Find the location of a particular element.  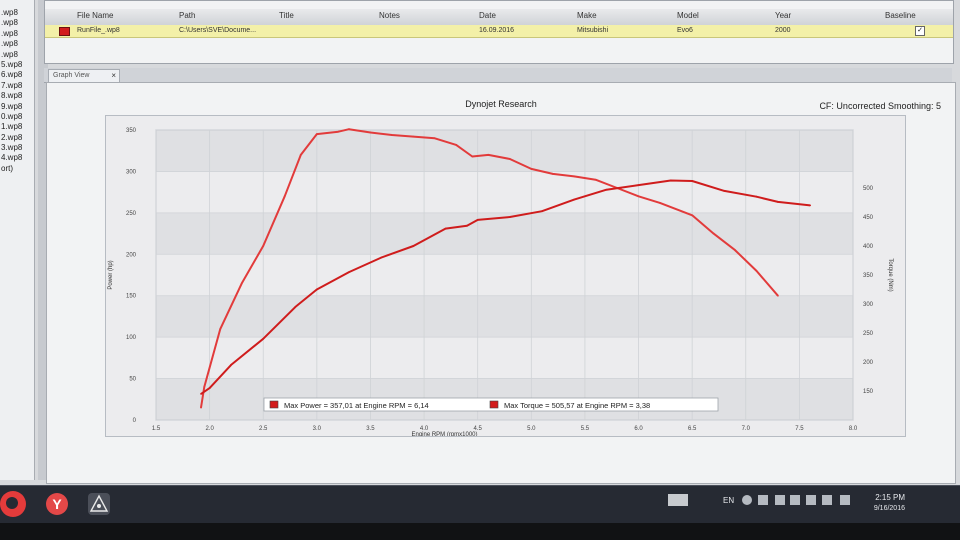

battery-icon is located at coordinates (811, 500).